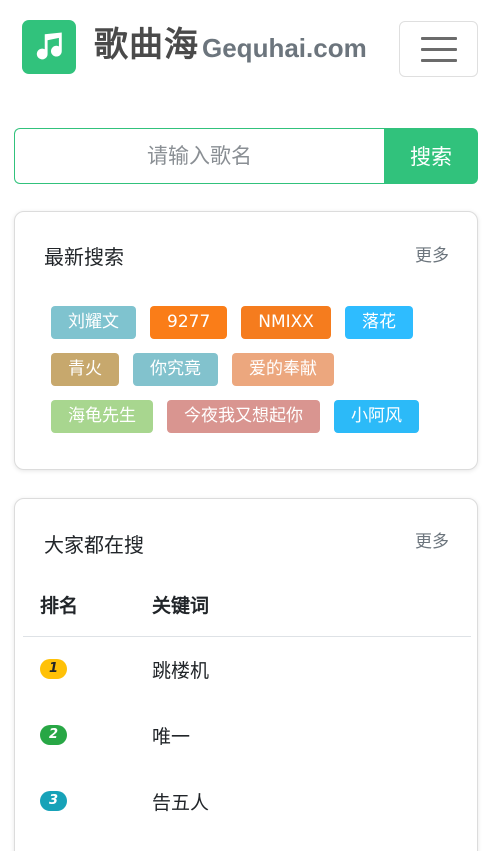  What do you see at coordinates (93, 322) in the screenshot?
I see `search-tag: 刘耀文` at bounding box center [93, 322].